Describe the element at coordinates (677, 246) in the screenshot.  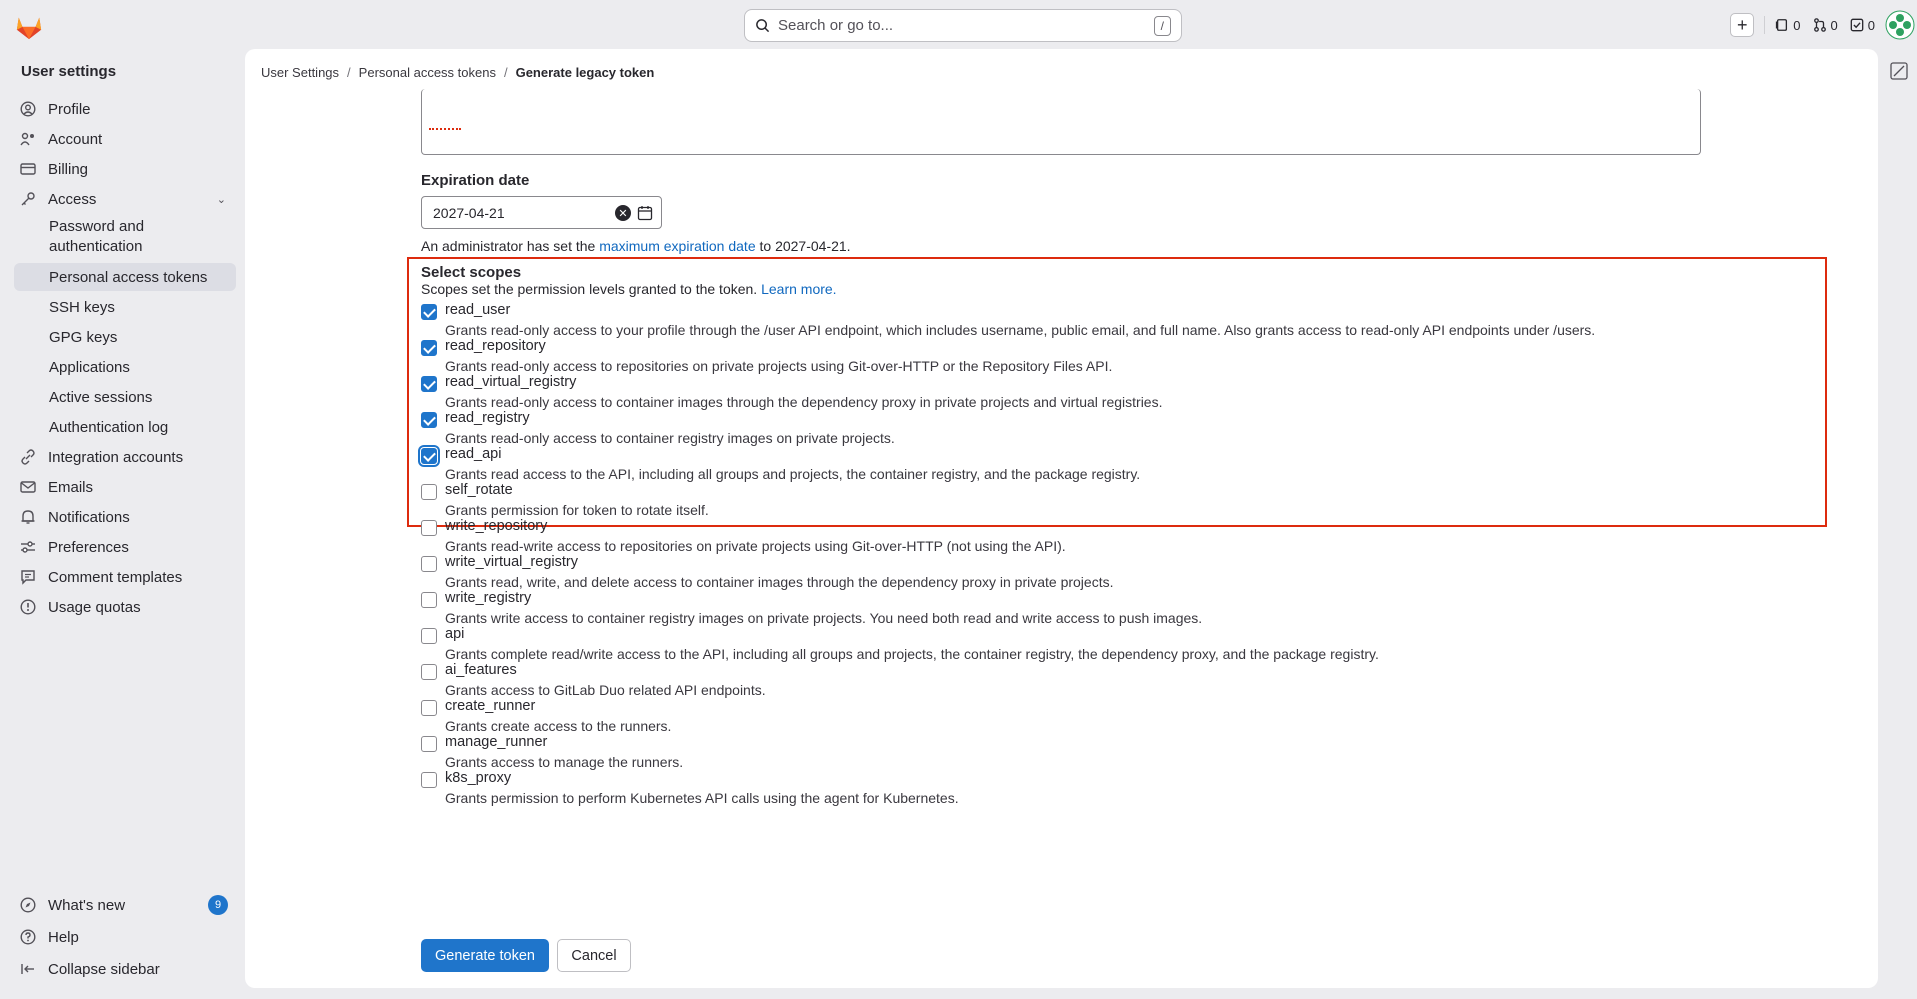
I see `max-expiration-link: maximum expiration date` at that location.